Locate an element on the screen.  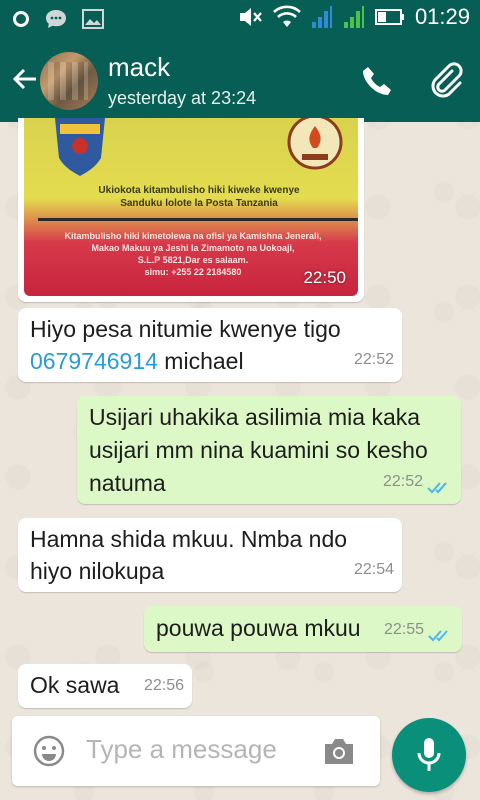
outgoing-message: pouwa pouwa mkuu 22:55 is located at coordinates (303, 629).